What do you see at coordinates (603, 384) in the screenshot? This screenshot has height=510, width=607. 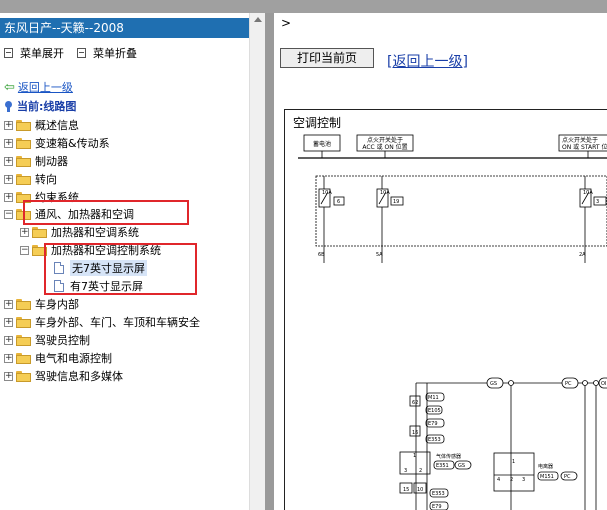 I see `svg-text: OI` at bounding box center [603, 384].